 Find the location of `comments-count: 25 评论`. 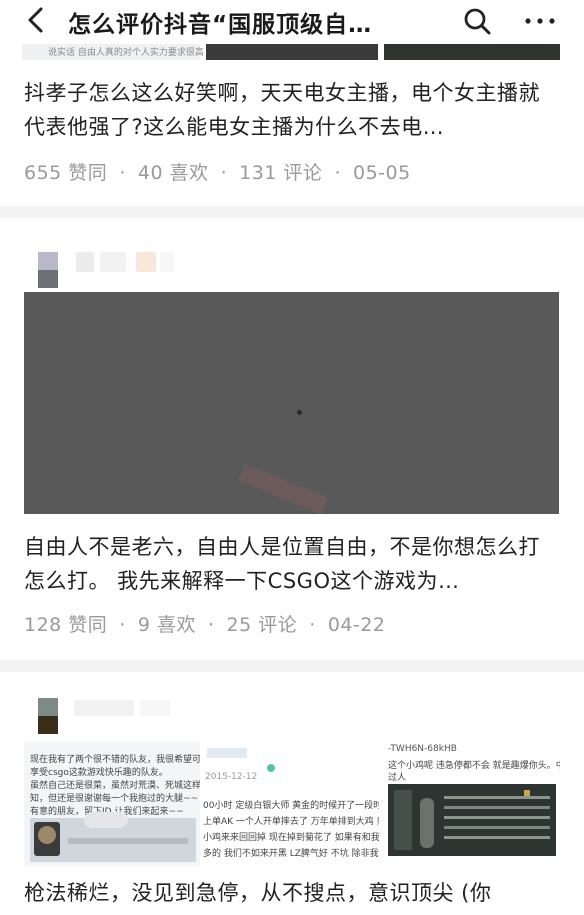

comments-count: 25 评论 is located at coordinates (262, 625).